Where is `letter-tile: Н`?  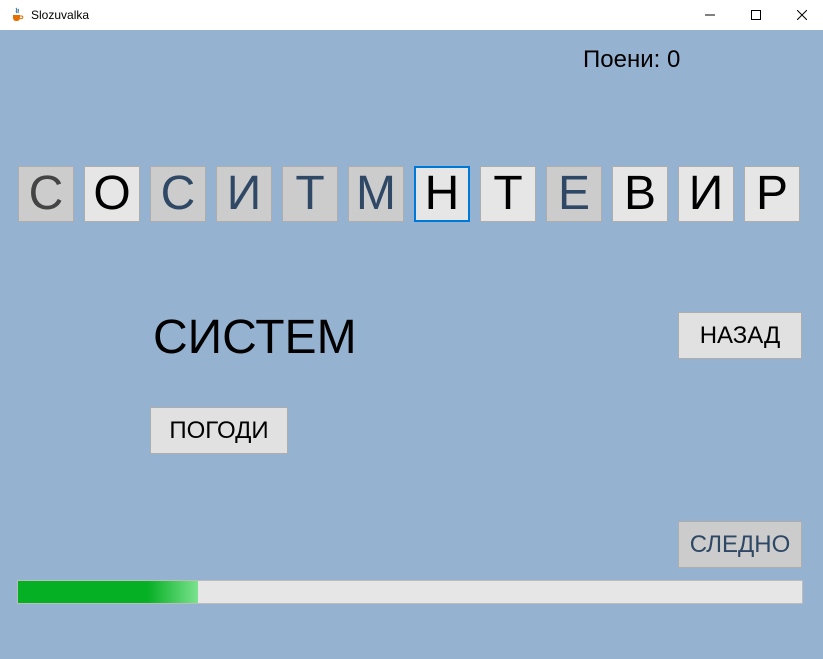
letter-tile: Н is located at coordinates (442, 194).